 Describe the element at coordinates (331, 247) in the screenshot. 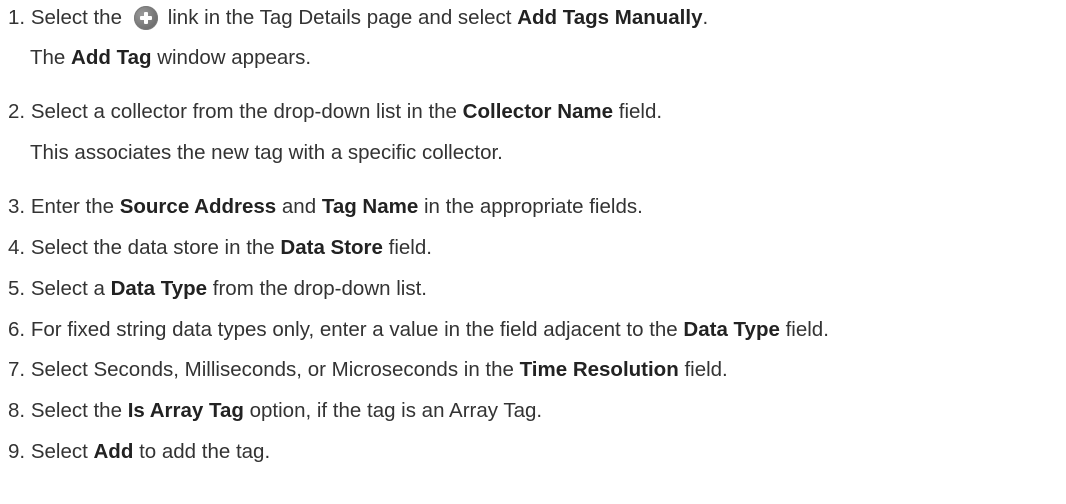

I see `ui-term: Data Store` at that location.